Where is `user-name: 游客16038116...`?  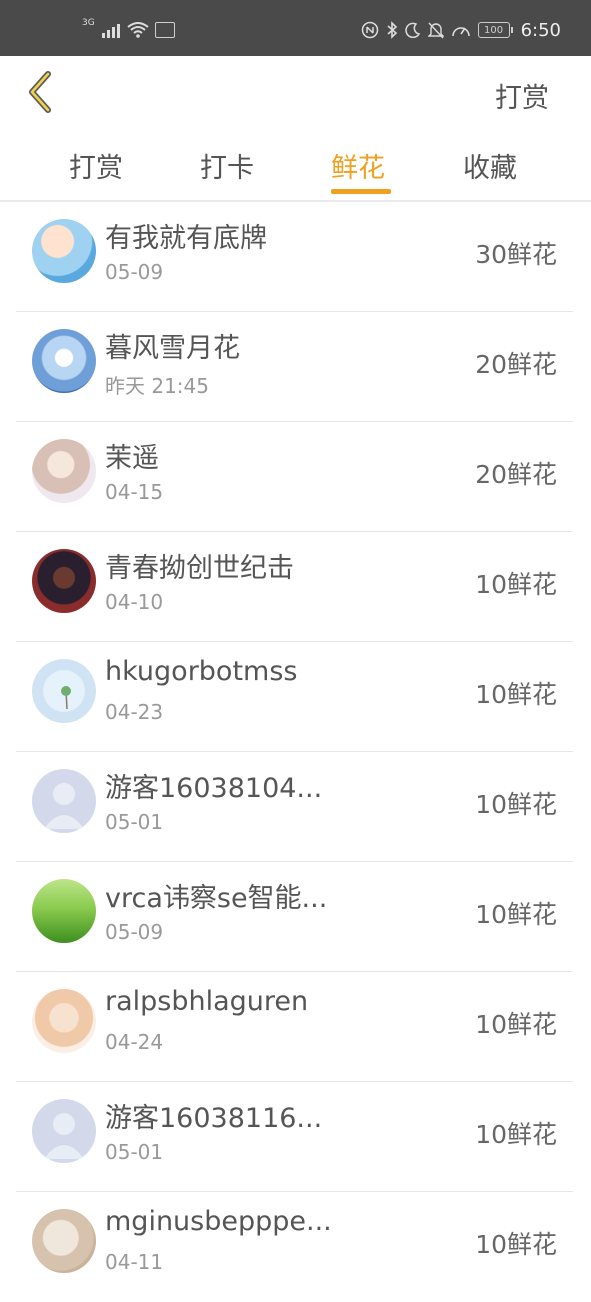 user-name: 游客16038116... is located at coordinates (214, 1118).